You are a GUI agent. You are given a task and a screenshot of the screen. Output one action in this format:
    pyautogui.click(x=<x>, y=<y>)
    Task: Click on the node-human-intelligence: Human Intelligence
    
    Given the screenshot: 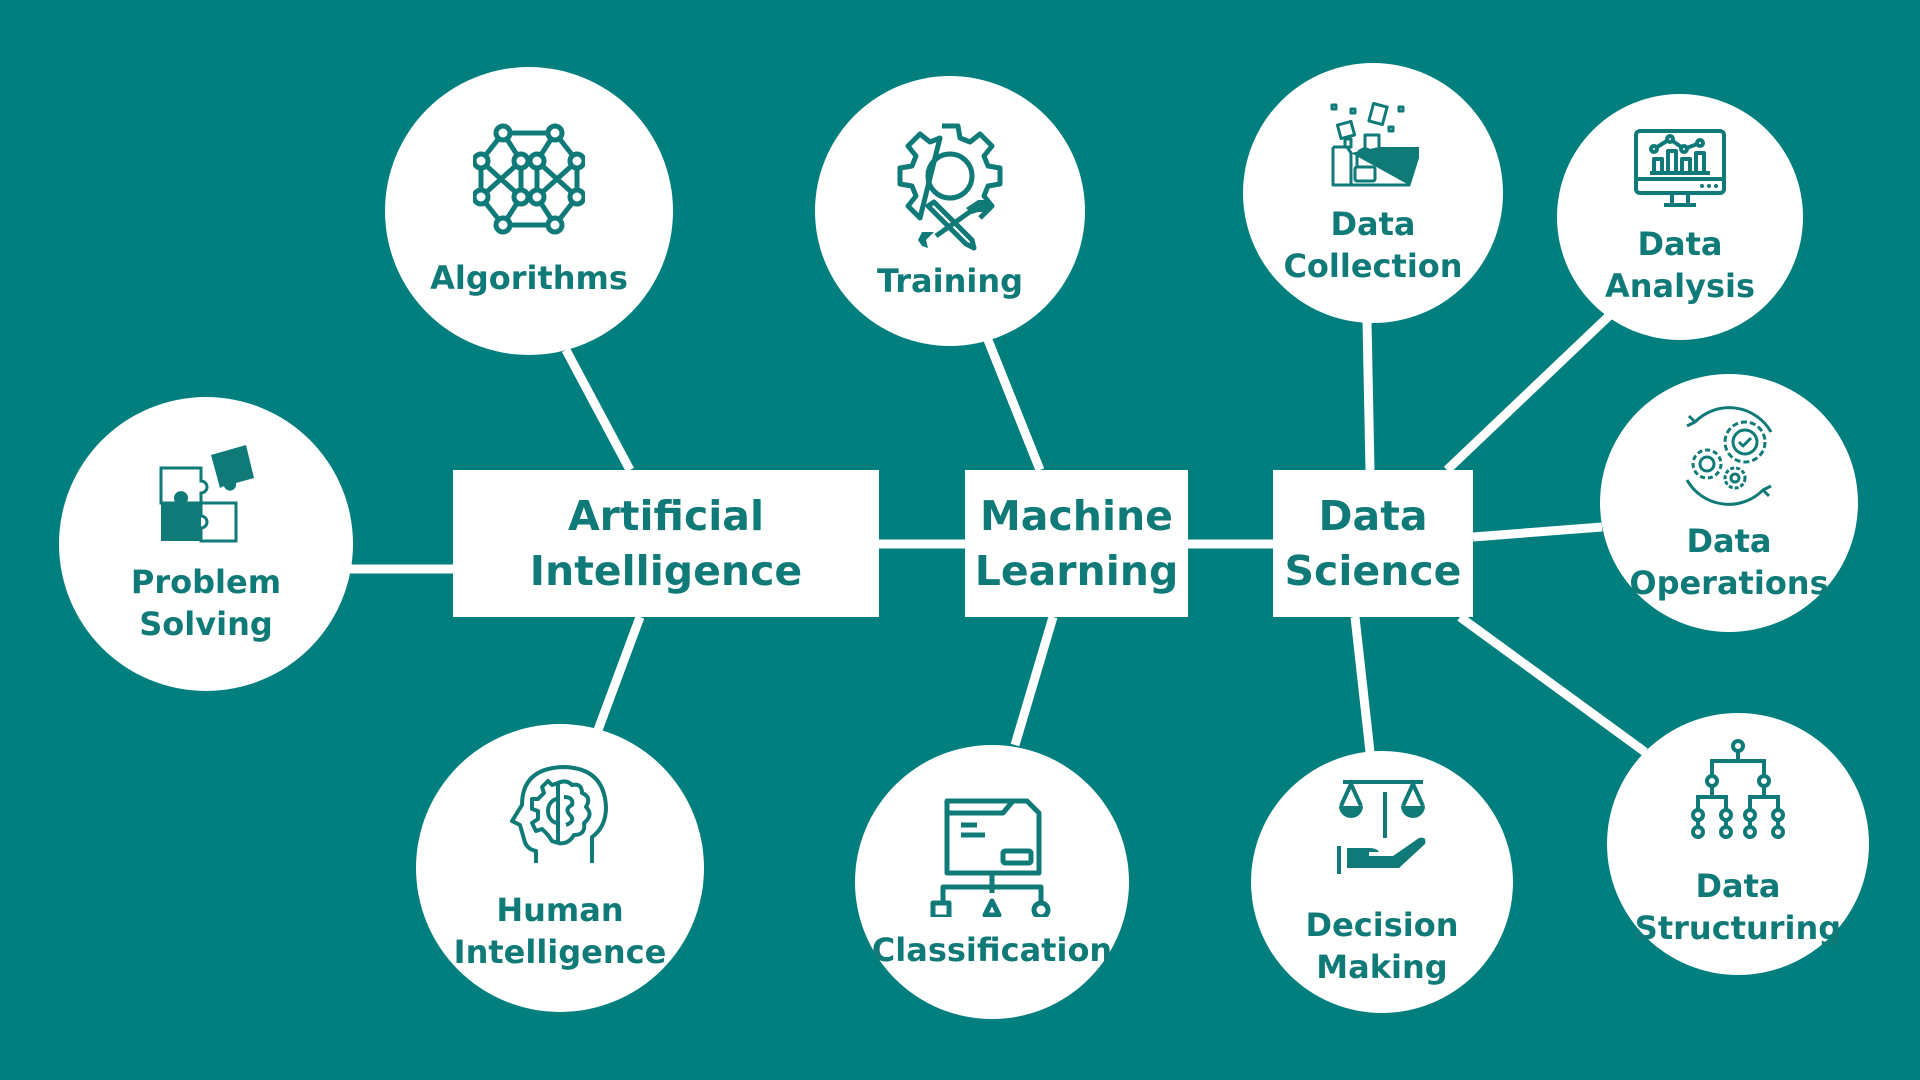 What is the action you would take?
    pyautogui.click(x=560, y=868)
    